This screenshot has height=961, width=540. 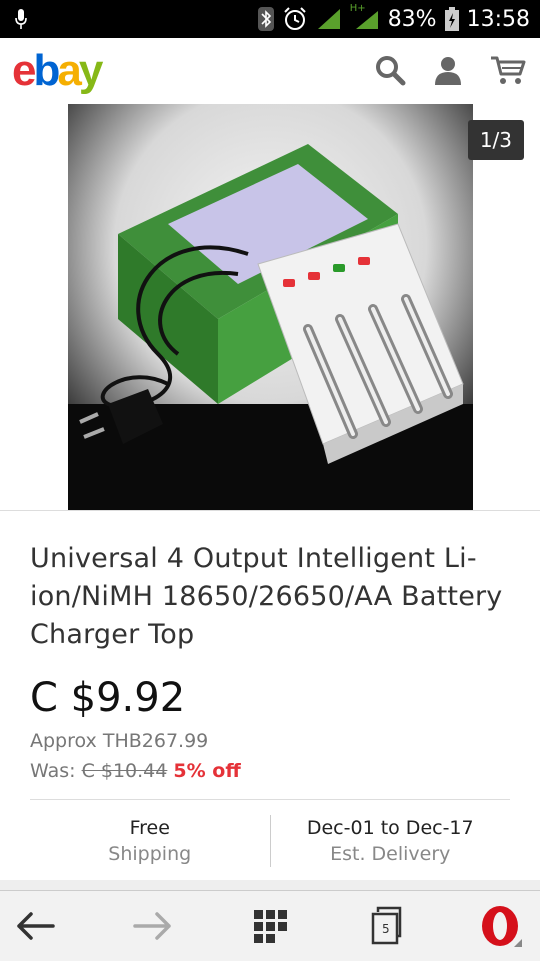 What do you see at coordinates (46, 70) in the screenshot?
I see `logo-letter: b` at bounding box center [46, 70].